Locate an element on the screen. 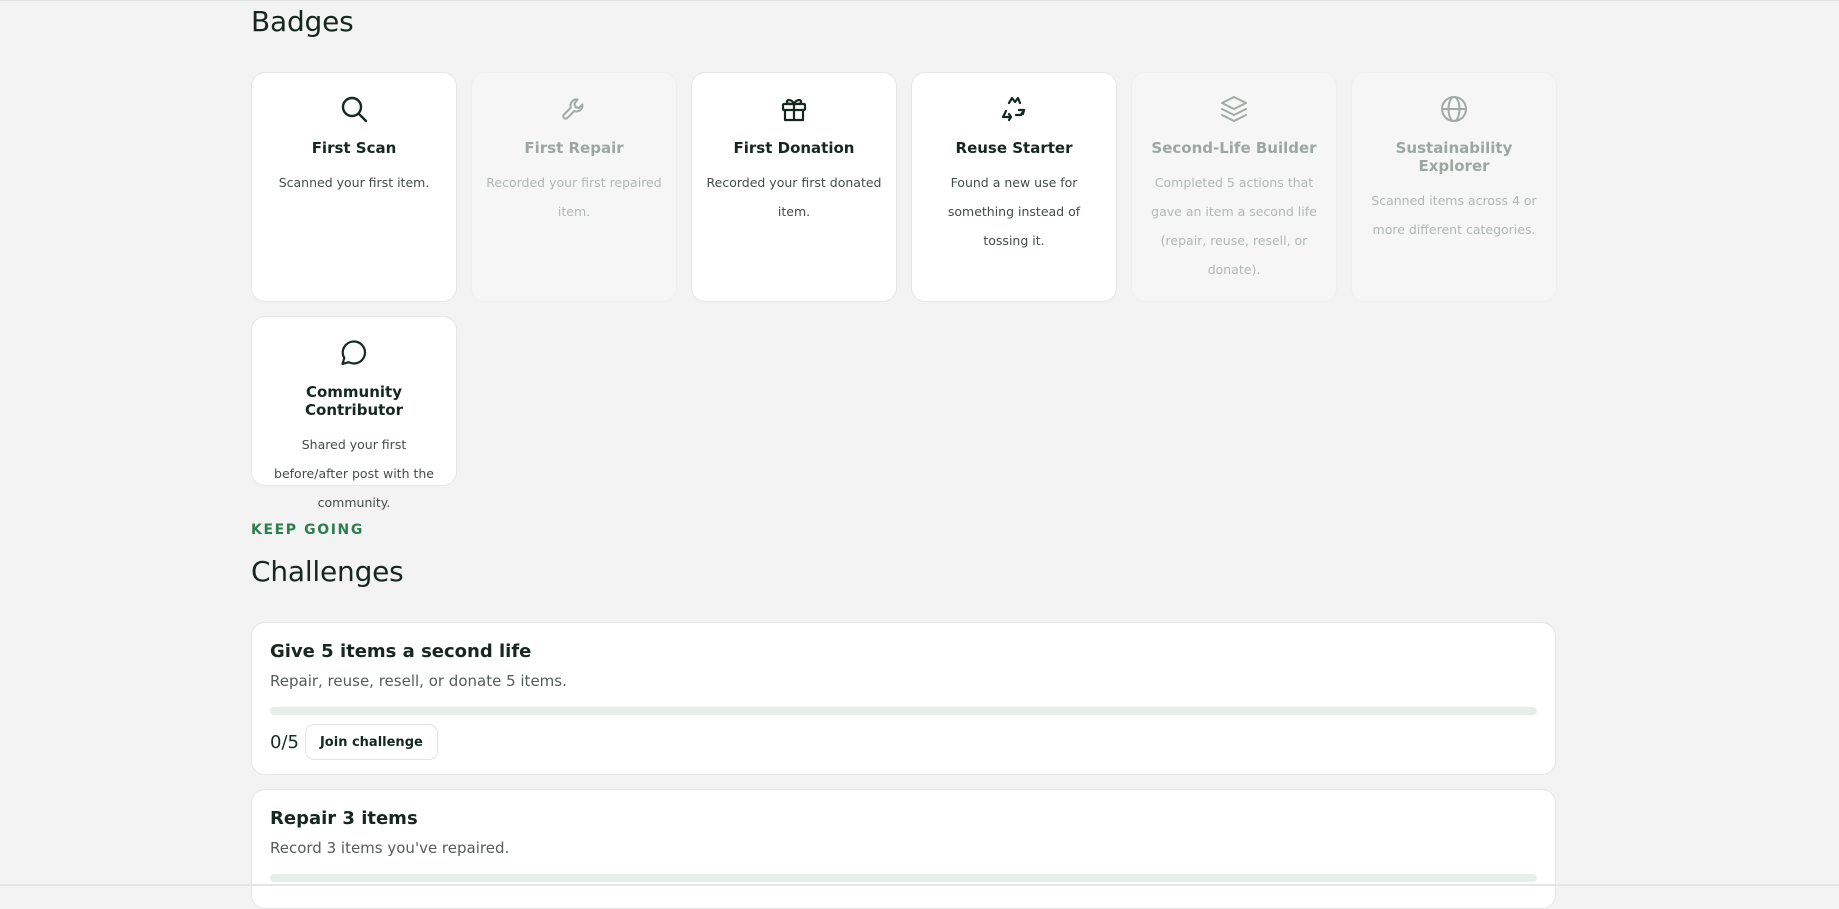  globe-icon is located at coordinates (1454, 109).